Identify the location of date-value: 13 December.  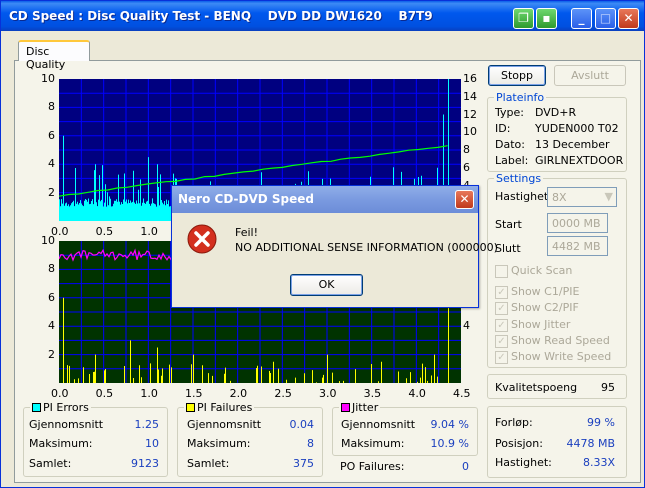
(572, 144).